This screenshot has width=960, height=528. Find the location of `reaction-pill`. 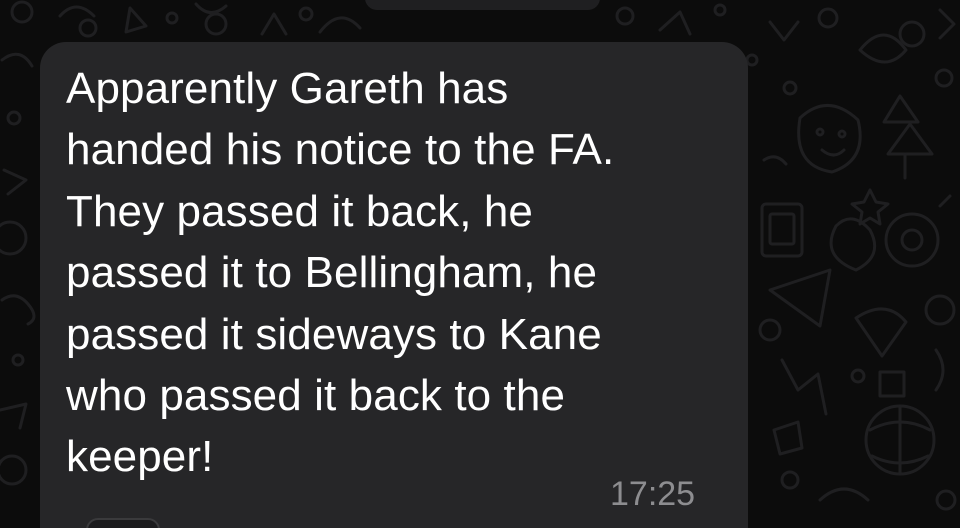

reaction-pill is located at coordinates (123, 523).